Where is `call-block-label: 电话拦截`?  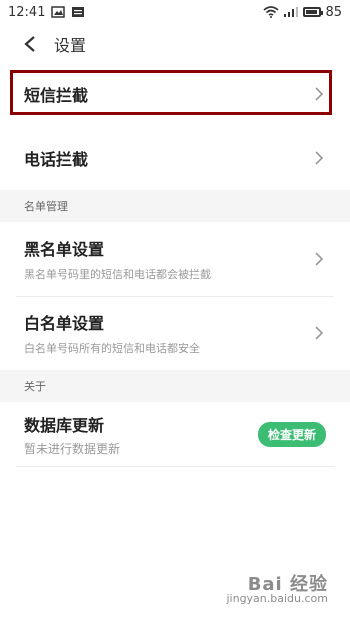 call-block-label: 电话拦截 is located at coordinates (56, 159).